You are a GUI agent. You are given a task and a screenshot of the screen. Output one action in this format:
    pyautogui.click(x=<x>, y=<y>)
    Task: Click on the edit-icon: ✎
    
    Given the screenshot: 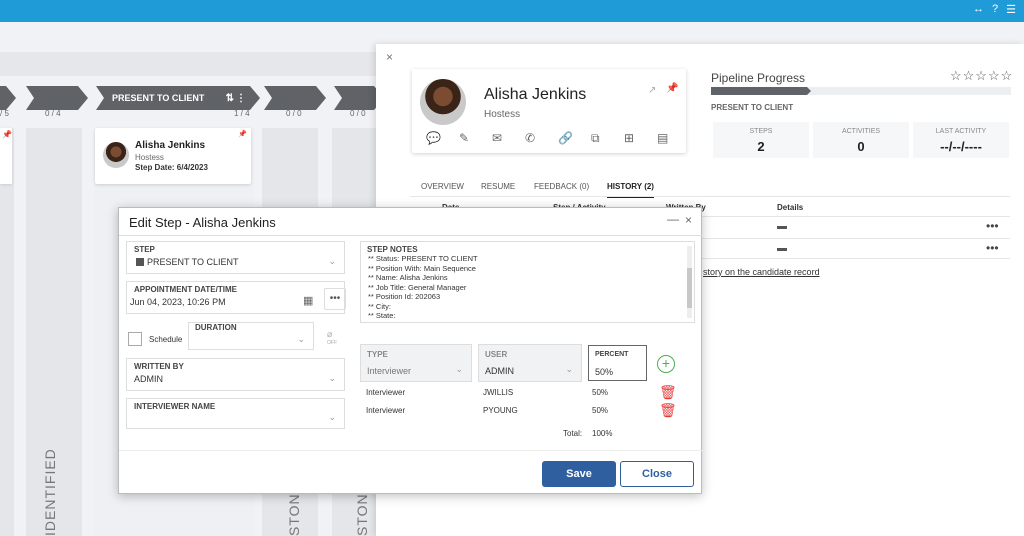 What is the action you would take?
    pyautogui.click(x=464, y=138)
    